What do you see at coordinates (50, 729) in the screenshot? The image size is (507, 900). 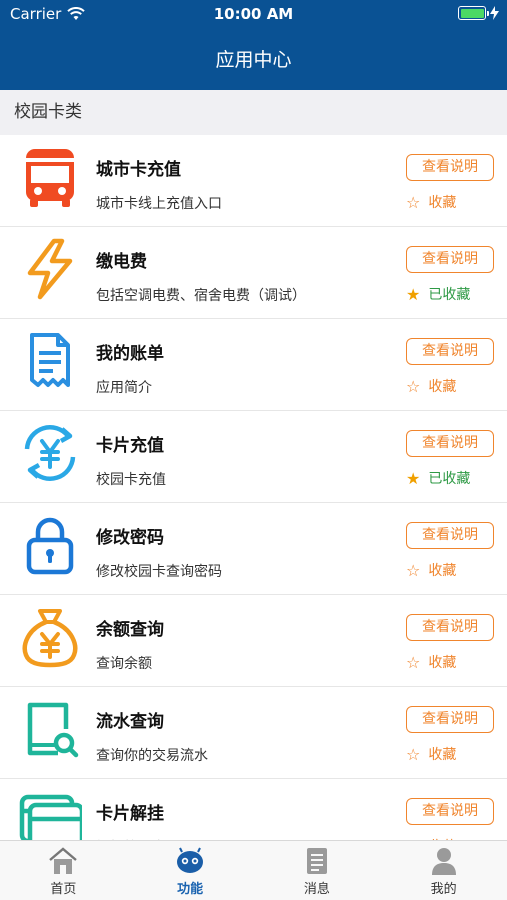 I see `search-book-icon` at bounding box center [50, 729].